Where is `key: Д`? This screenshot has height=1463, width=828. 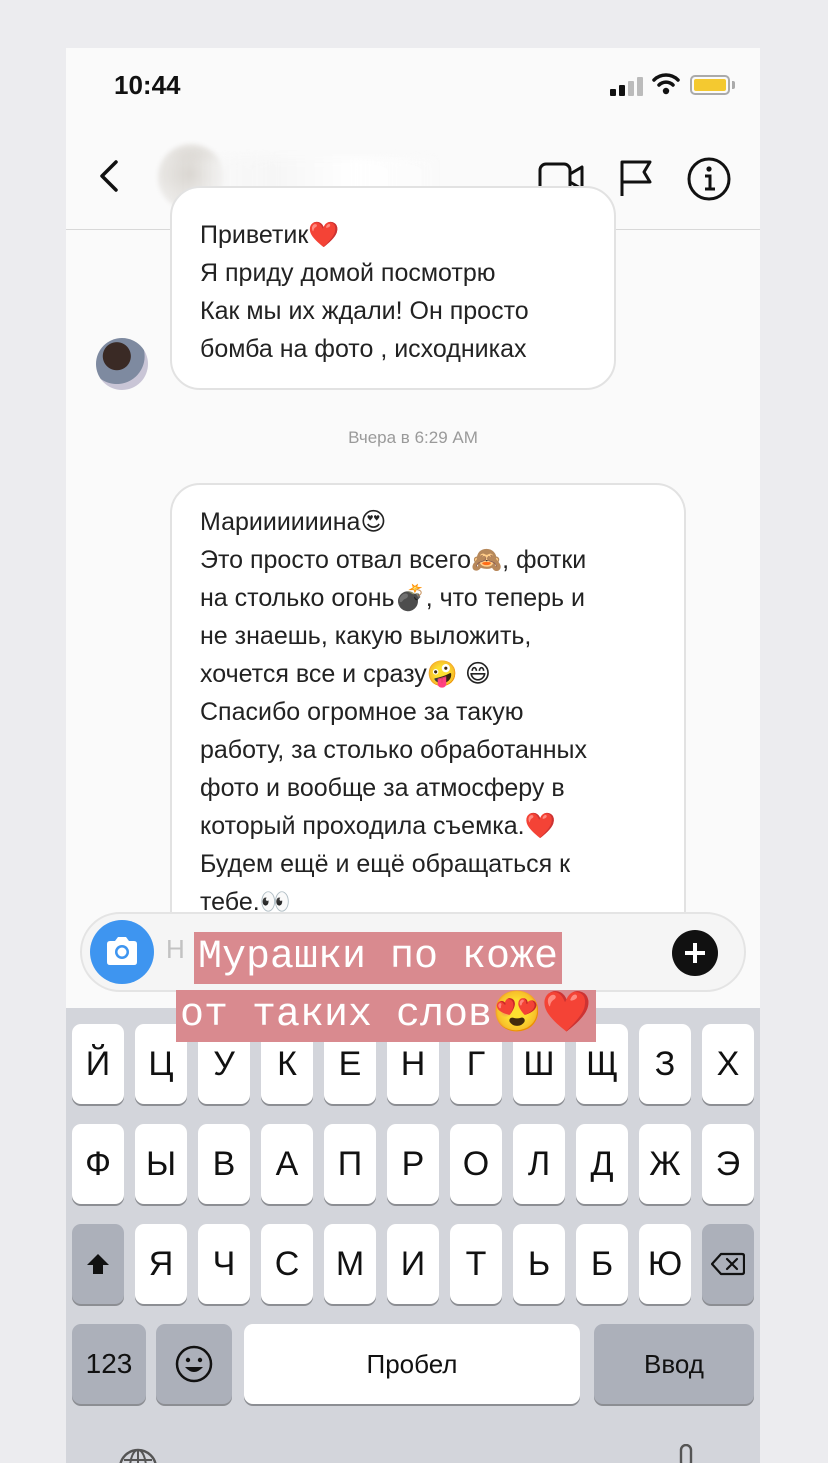 key: Д is located at coordinates (602, 1164).